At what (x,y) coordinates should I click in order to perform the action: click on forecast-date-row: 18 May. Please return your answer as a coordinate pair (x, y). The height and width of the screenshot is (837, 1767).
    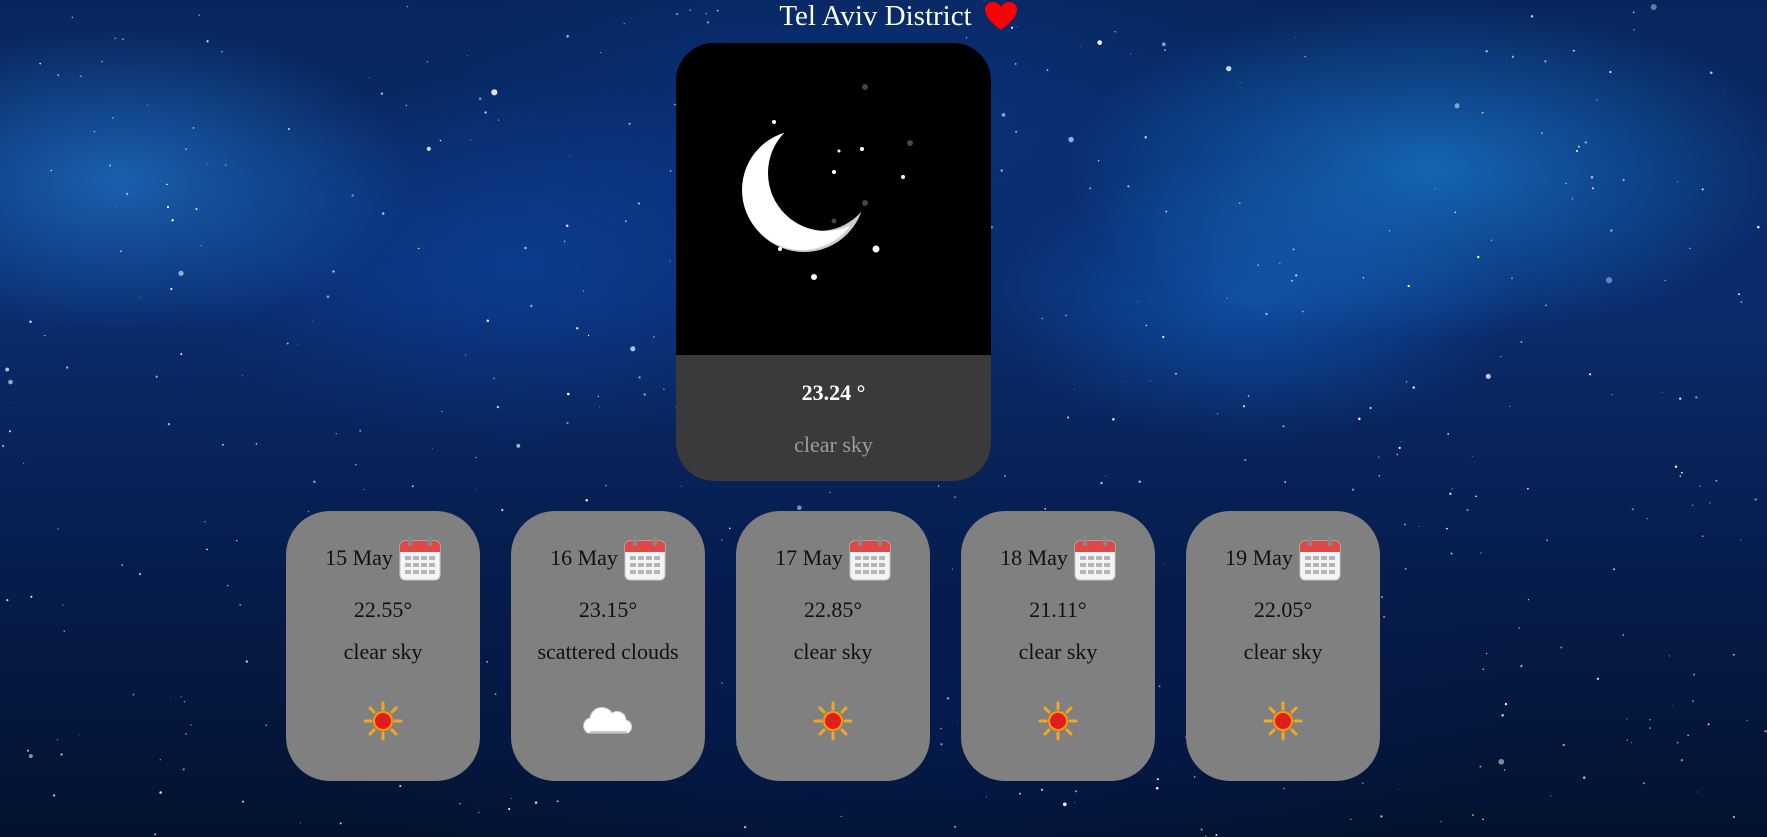
    Looking at the image, I should click on (1058, 558).